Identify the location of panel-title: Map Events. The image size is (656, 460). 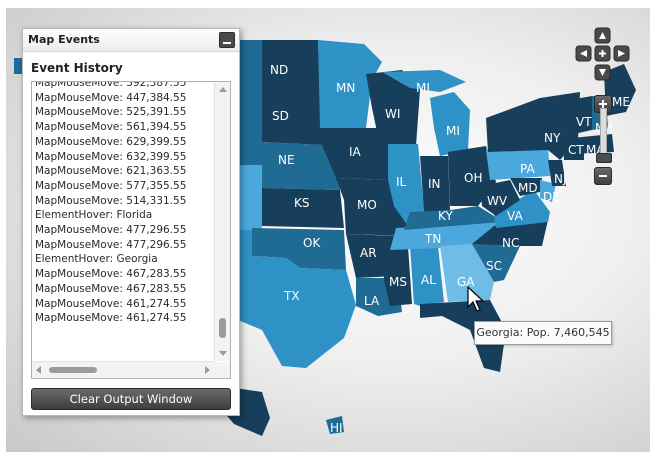
(64, 39).